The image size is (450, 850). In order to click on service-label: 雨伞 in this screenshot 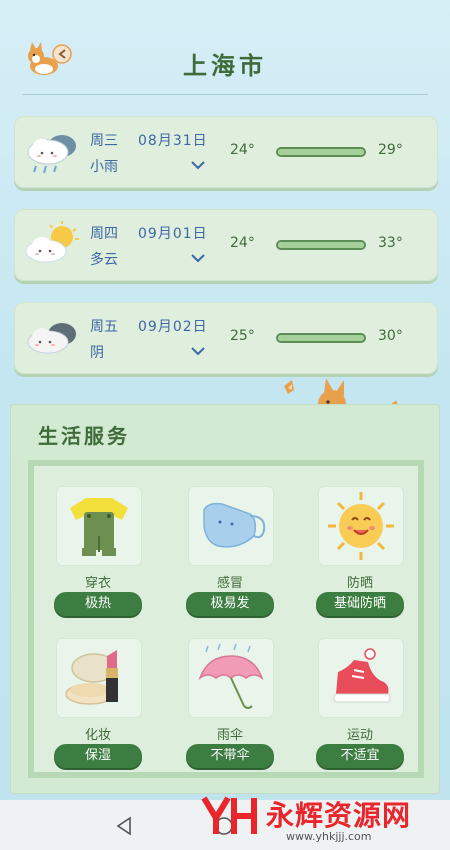, I will do `click(229, 735)`.